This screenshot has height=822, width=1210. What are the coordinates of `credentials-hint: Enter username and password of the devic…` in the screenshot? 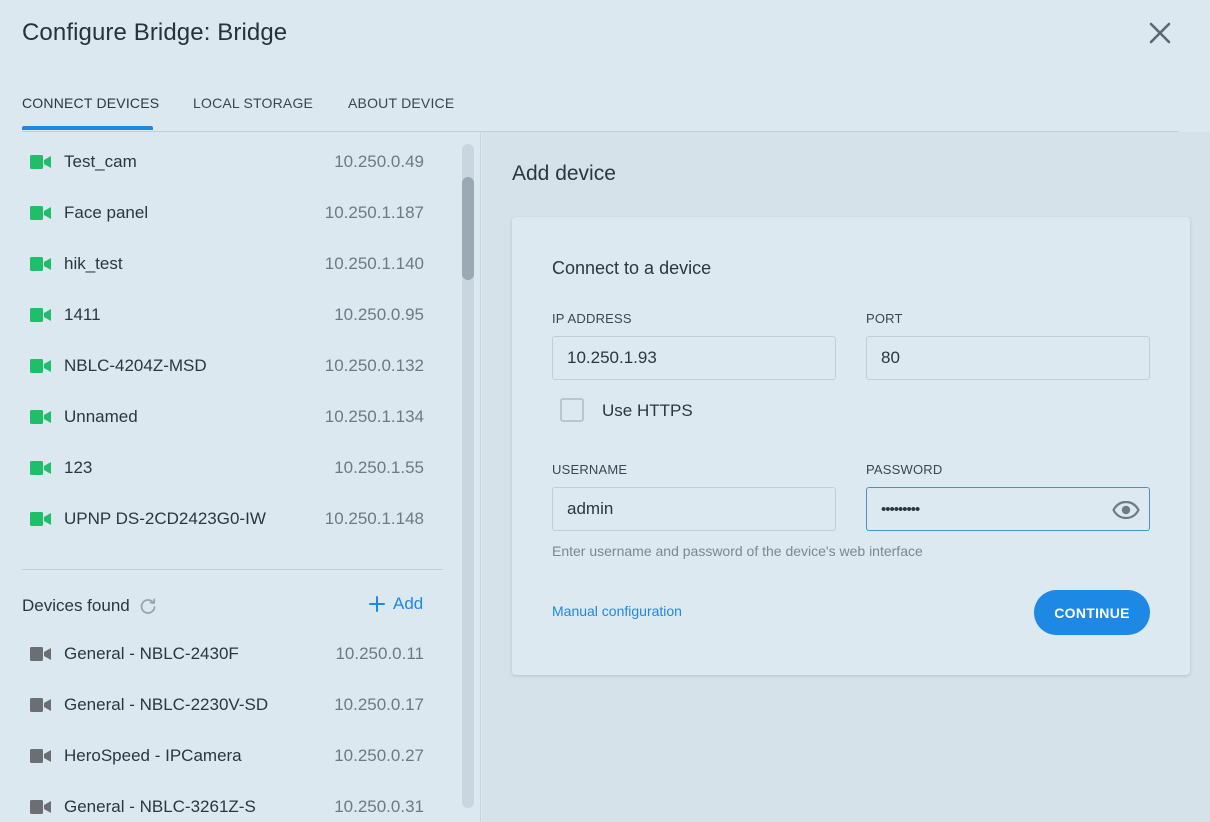 It's located at (737, 551).